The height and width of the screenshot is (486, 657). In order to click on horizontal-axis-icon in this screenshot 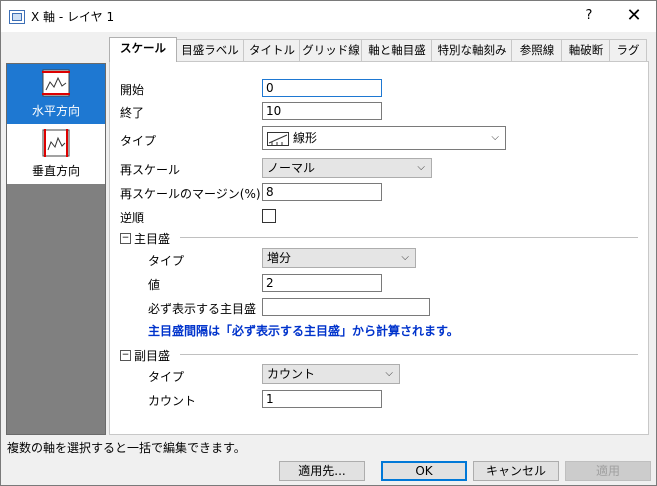, I will do `click(56, 83)`.